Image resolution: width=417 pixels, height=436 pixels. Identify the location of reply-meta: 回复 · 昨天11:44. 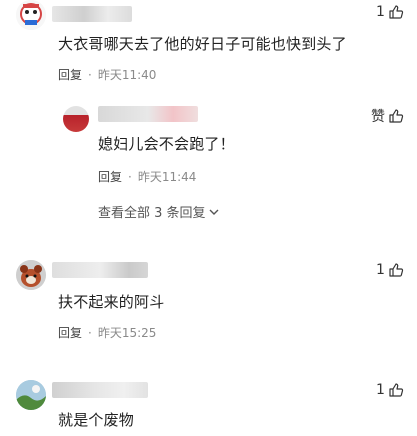
(147, 176).